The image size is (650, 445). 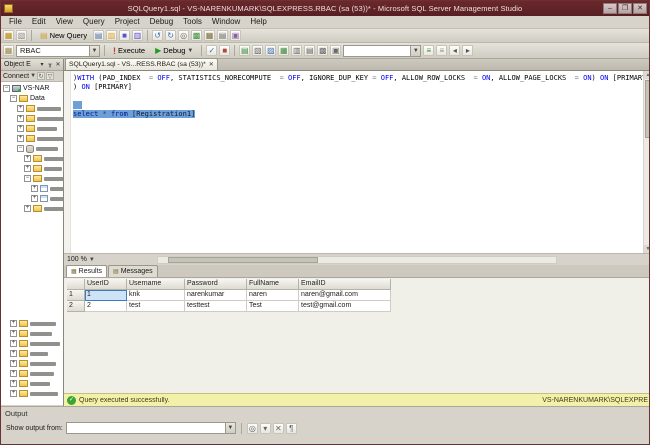 What do you see at coordinates (310, 50) in the screenshot?
I see `results-to-text-icon: ▤` at bounding box center [310, 50].